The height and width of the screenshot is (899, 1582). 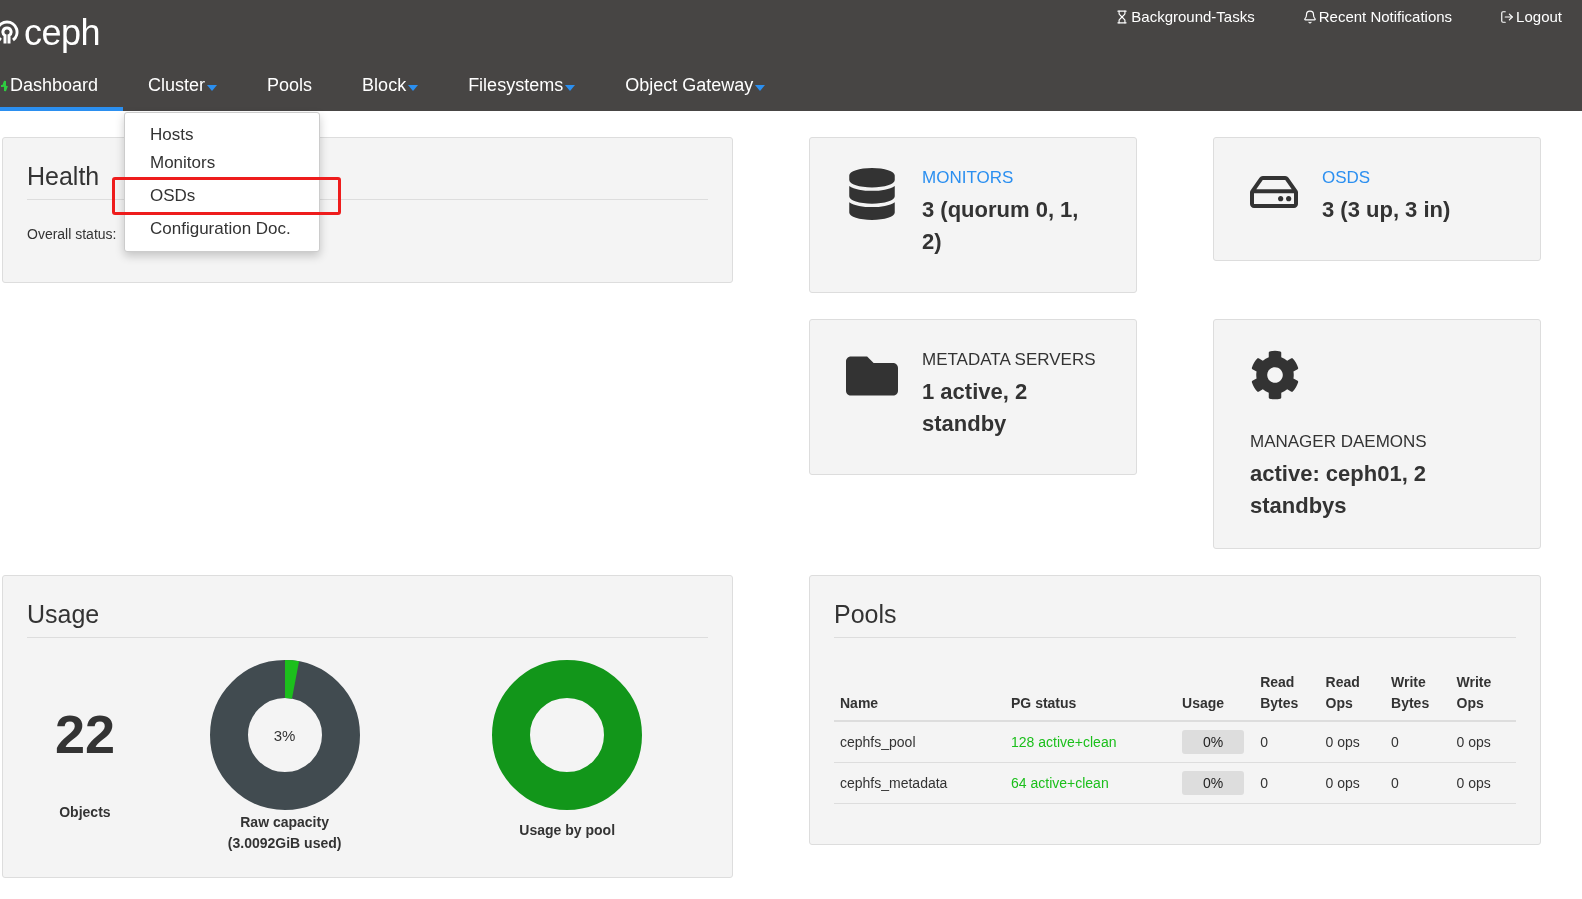 What do you see at coordinates (183, 85) in the screenshot?
I see `nav-tab: Cluster` at bounding box center [183, 85].